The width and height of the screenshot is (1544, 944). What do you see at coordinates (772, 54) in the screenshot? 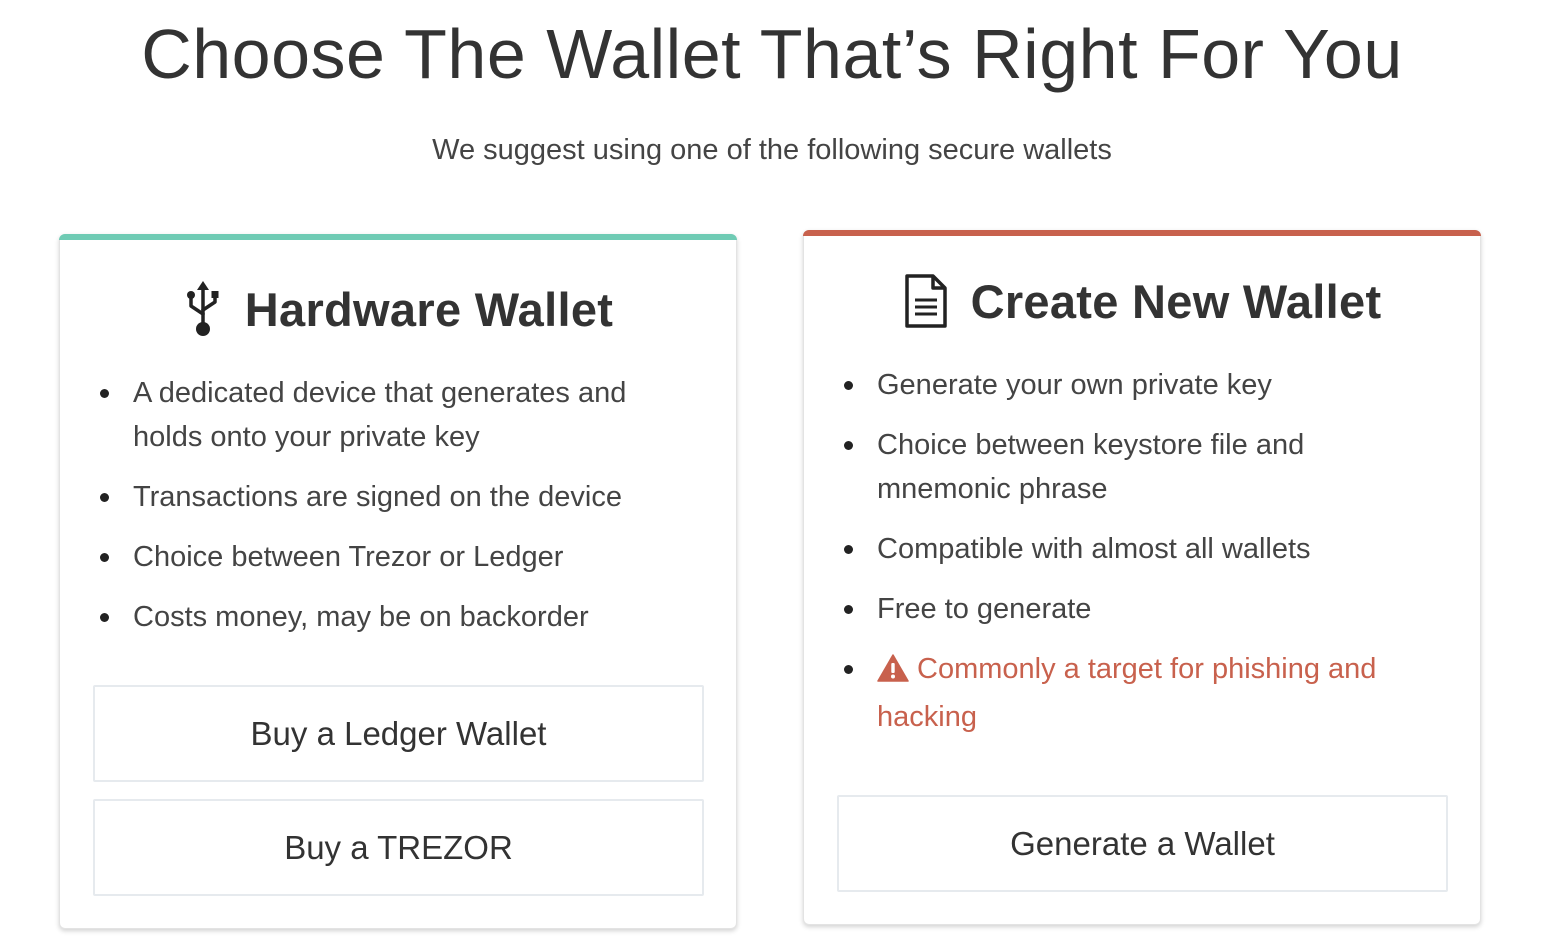
I see `page-title: Choose The Wallet That’s Right For You` at bounding box center [772, 54].